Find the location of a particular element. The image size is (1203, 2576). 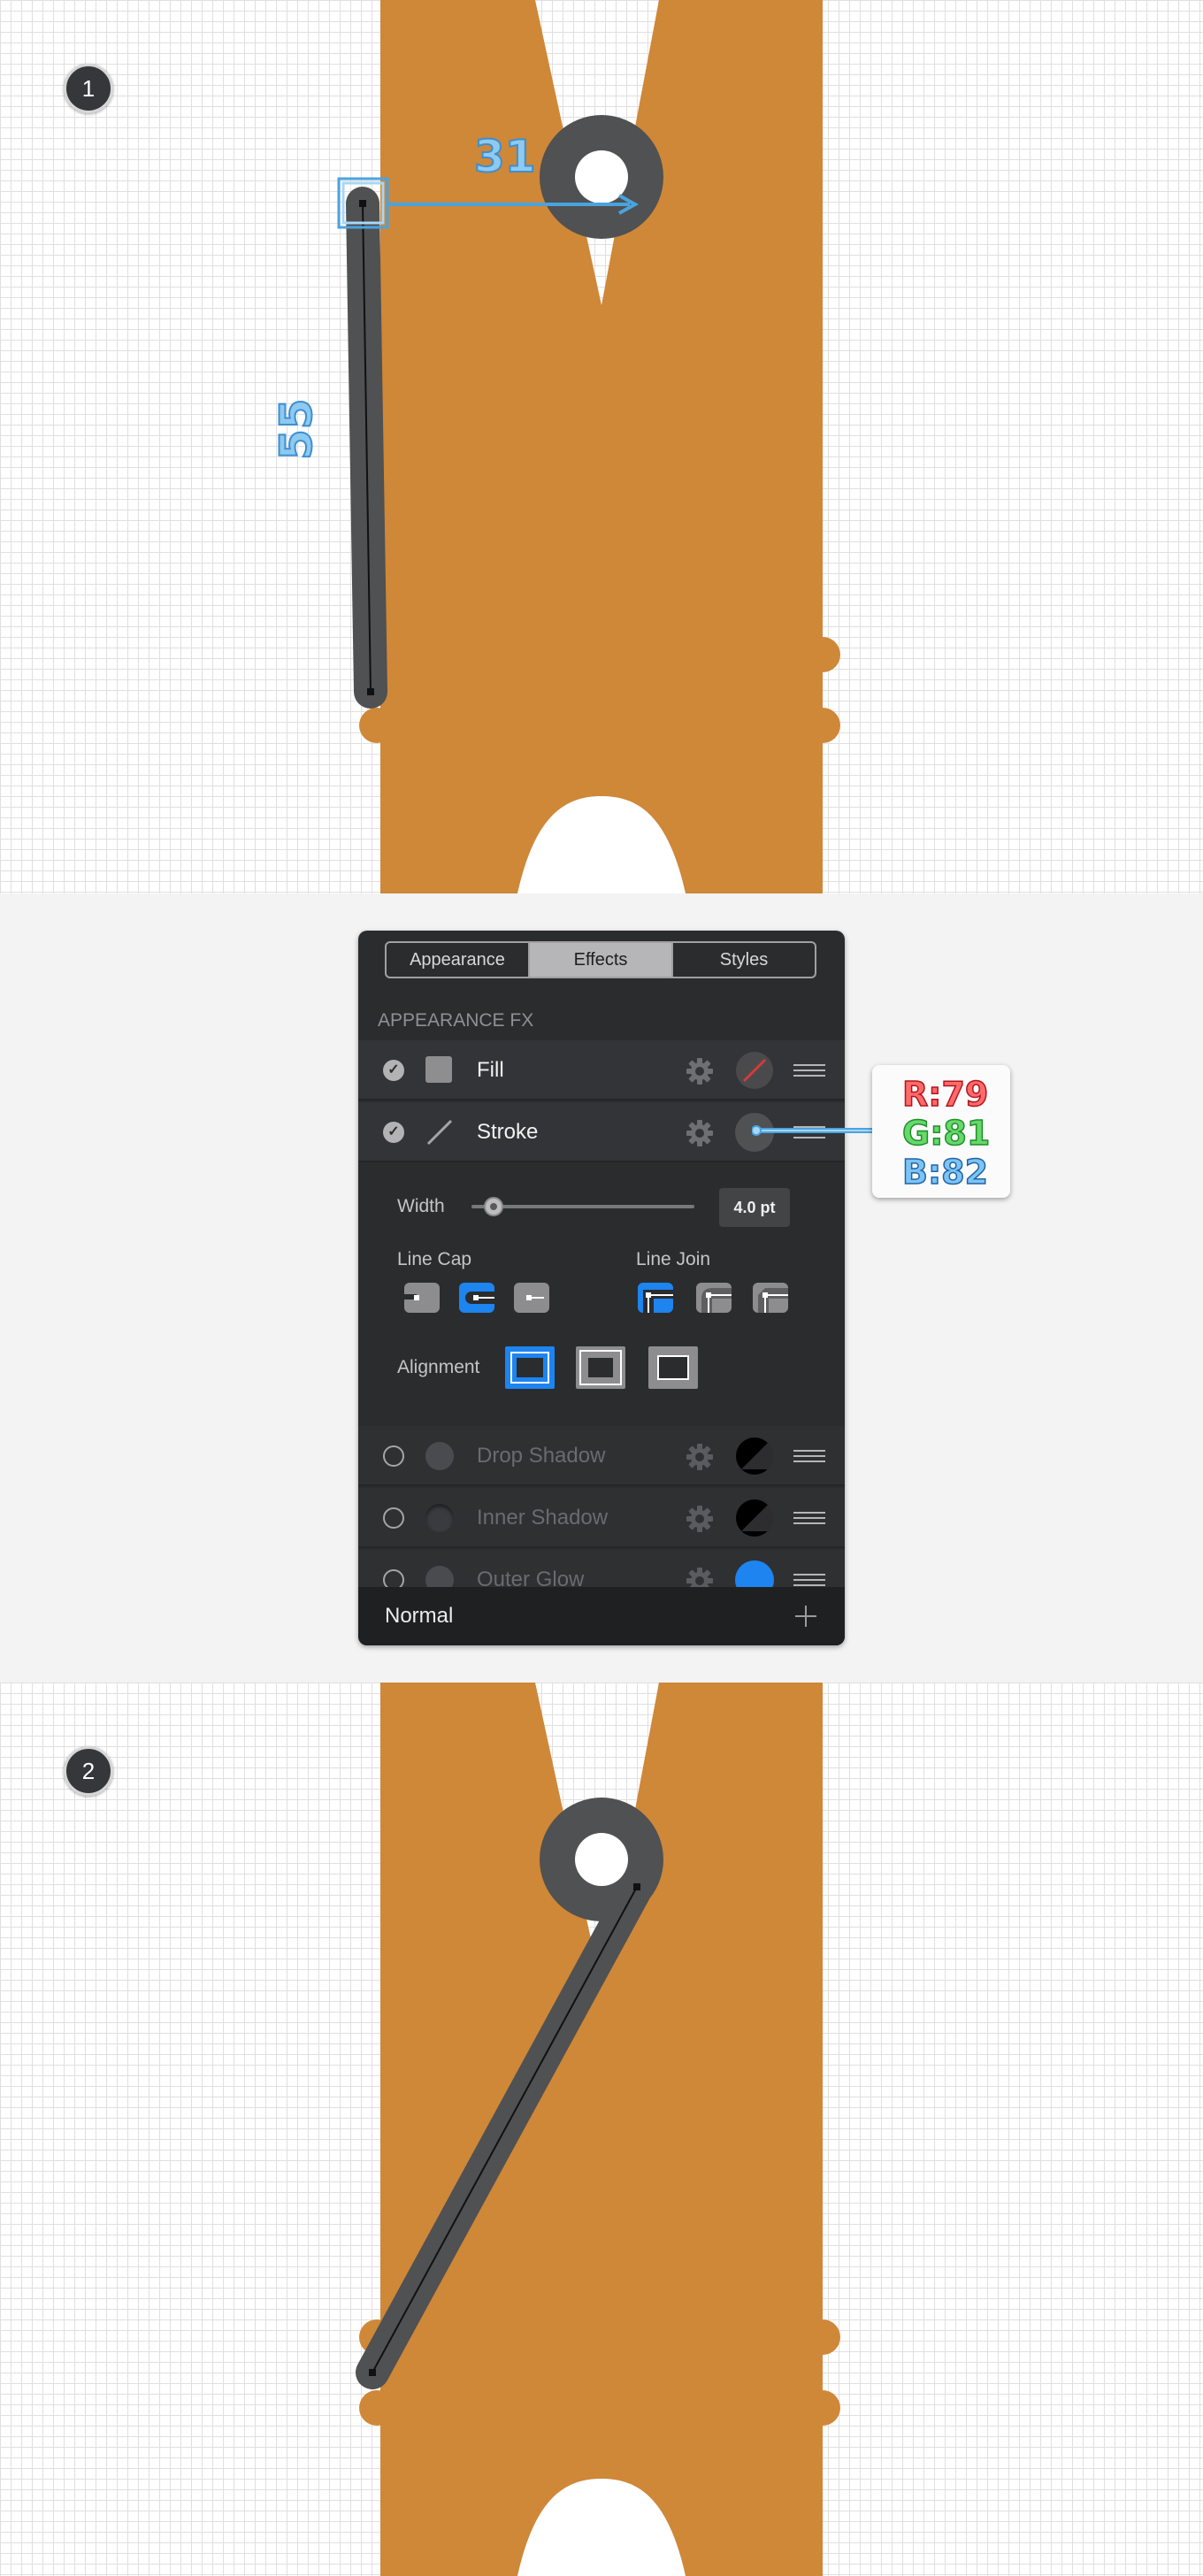

step-number-badge: 1 is located at coordinates (88, 88).